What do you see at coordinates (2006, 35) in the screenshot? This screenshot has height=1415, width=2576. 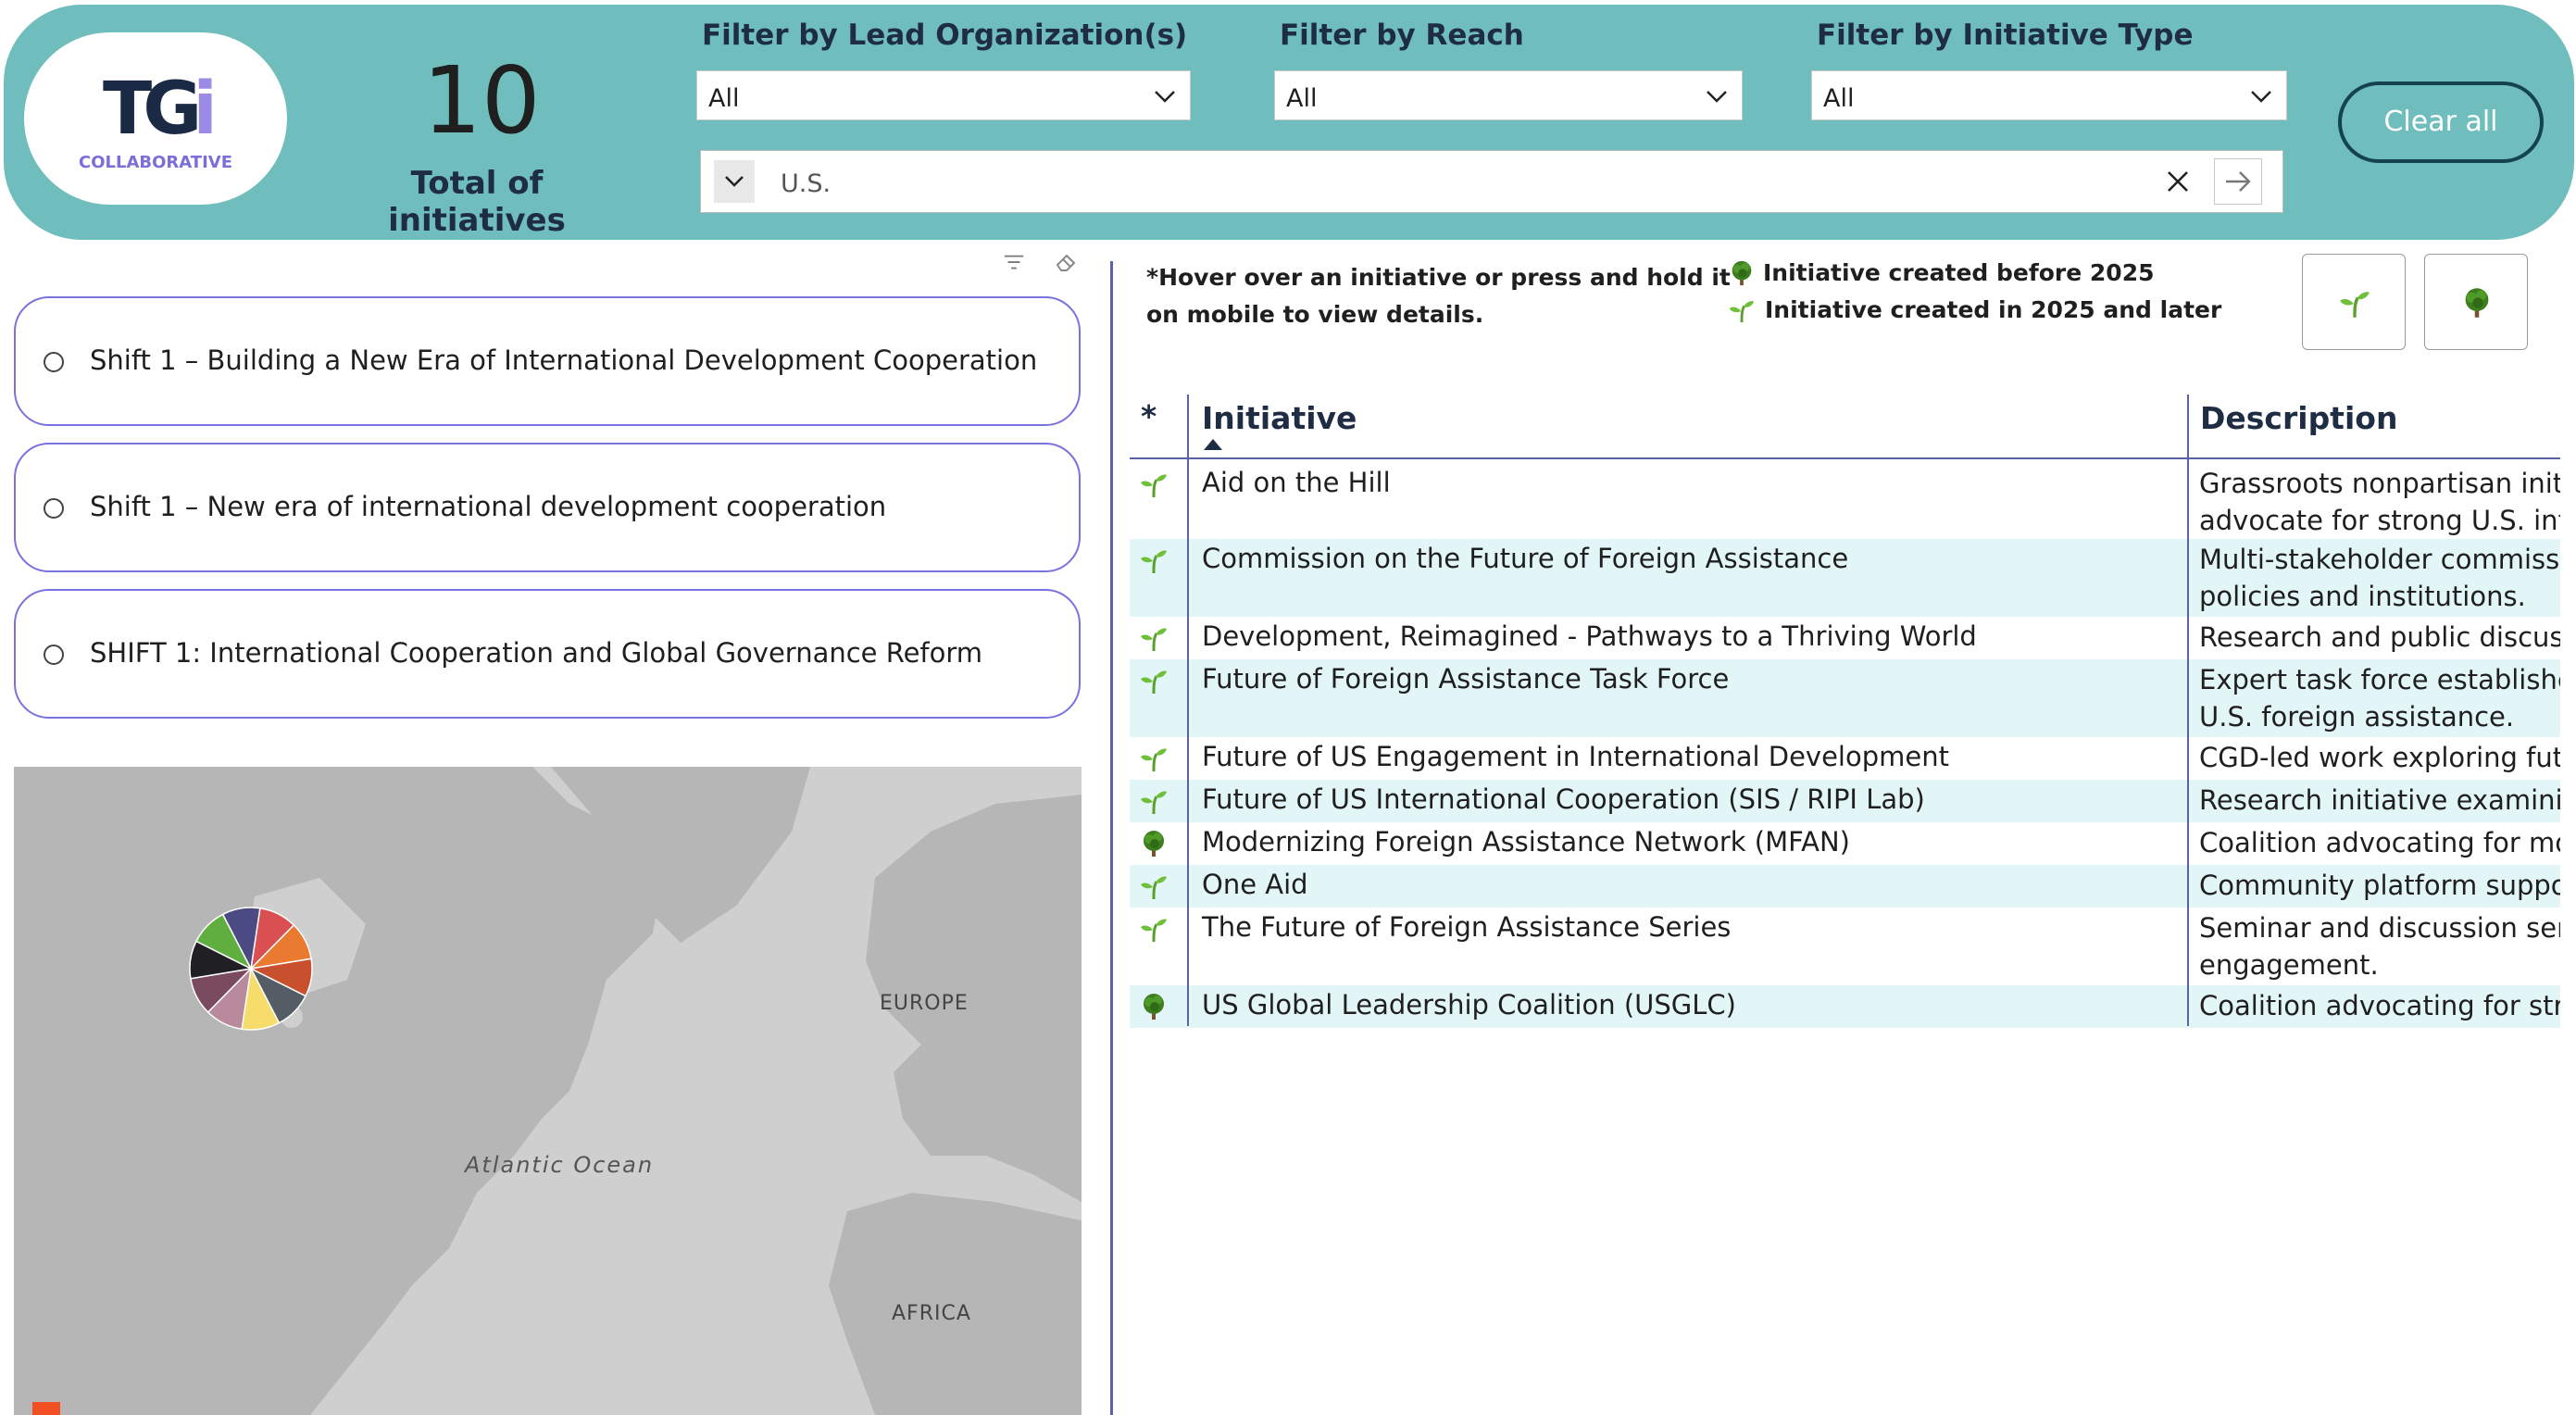 I see `filter-type-title: Filter by Initiative Type` at bounding box center [2006, 35].